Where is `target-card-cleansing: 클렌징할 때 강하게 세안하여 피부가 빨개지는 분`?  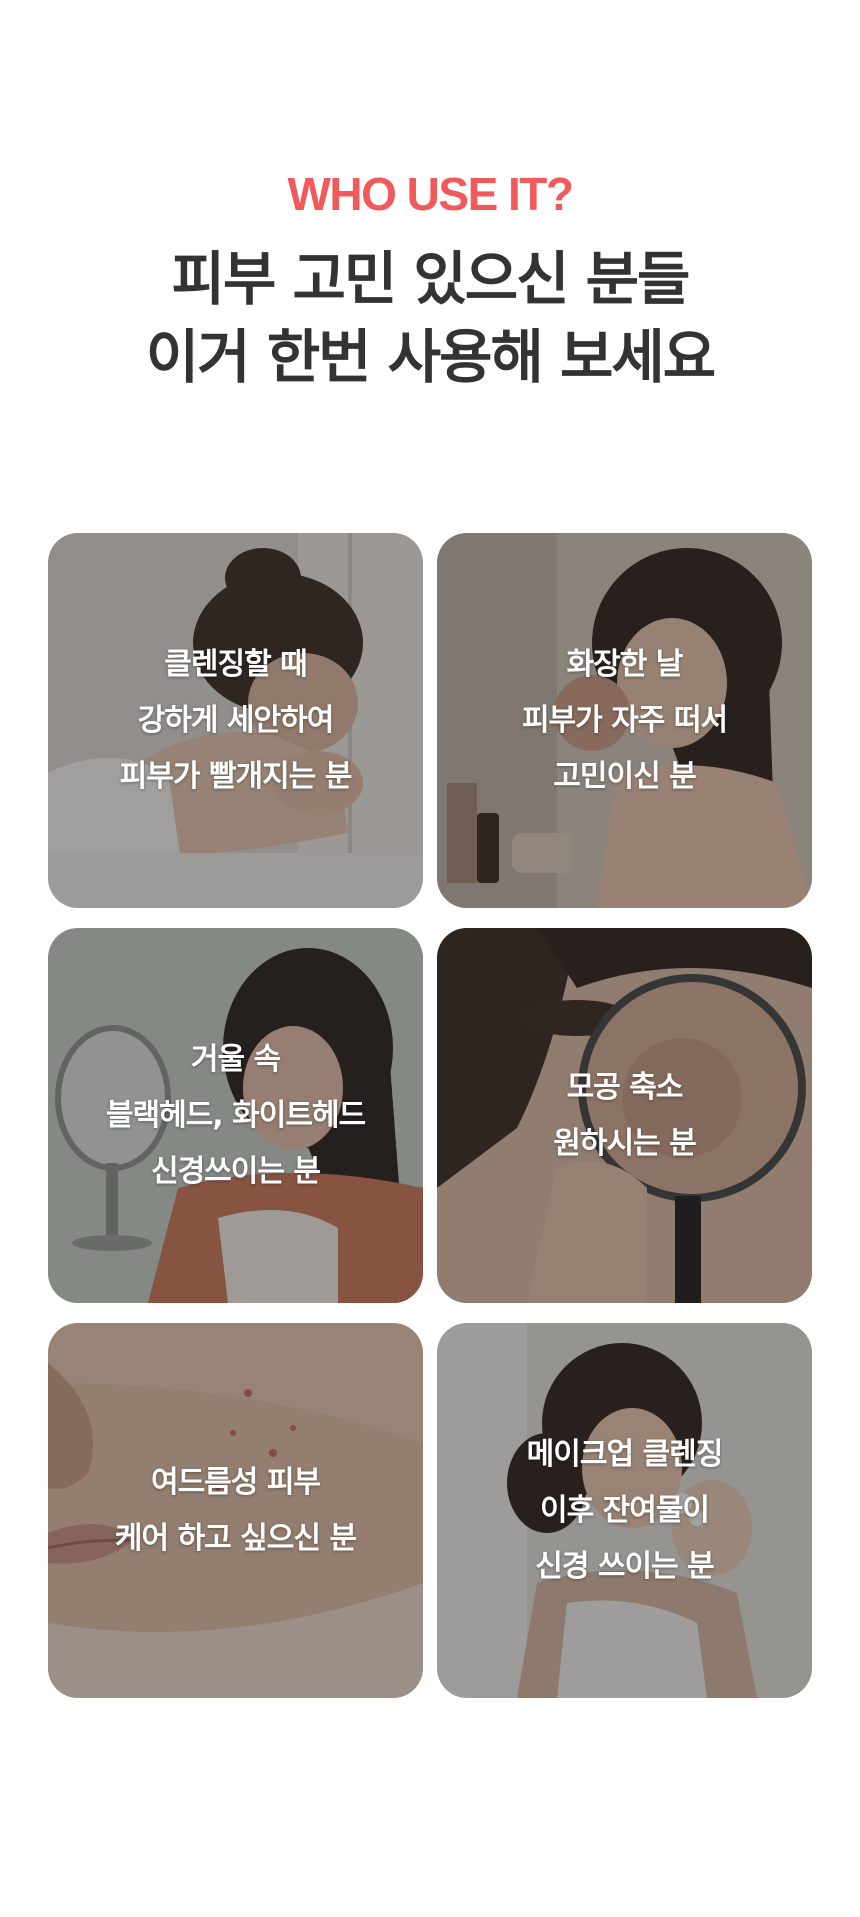 target-card-cleansing: 클렌징할 때 강하게 세안하여 피부가 빨개지는 분 is located at coordinates (235, 720).